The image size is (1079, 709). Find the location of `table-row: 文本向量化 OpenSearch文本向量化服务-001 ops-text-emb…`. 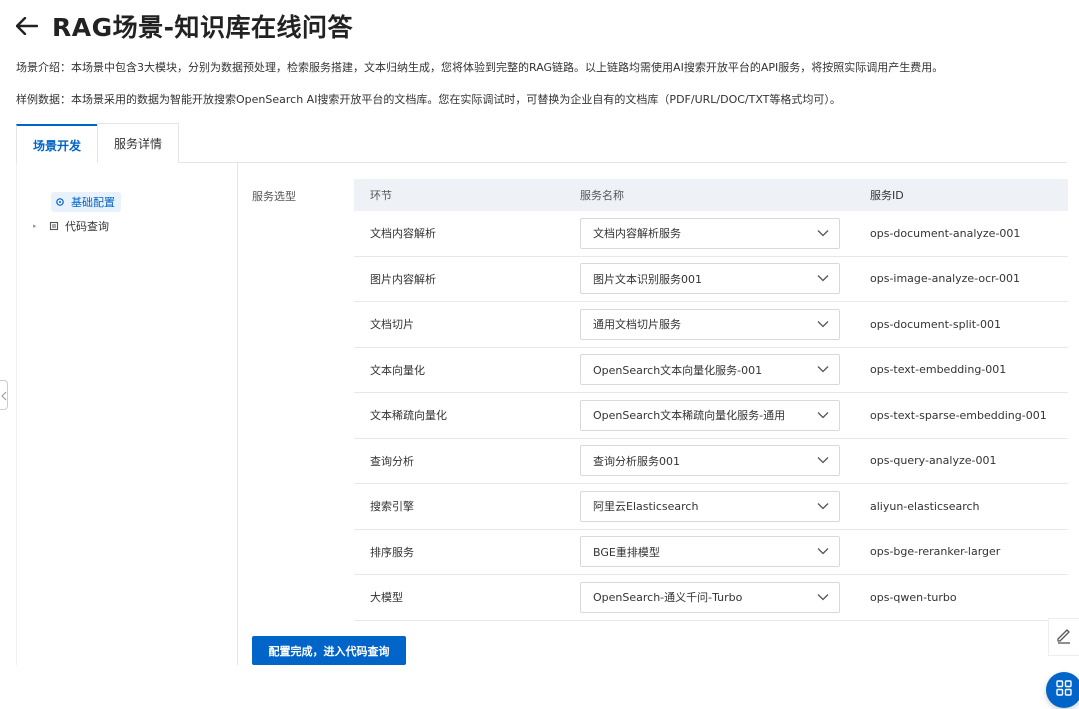

table-row: 文本向量化 OpenSearch文本向量化服务-001 ops-text-emb… is located at coordinates (711, 370).